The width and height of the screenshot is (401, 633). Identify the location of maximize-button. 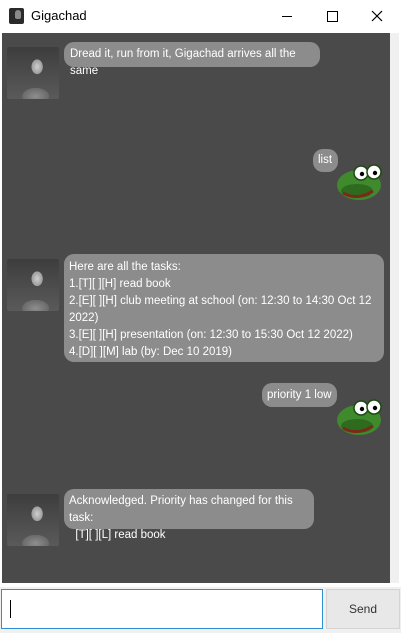
(332, 16).